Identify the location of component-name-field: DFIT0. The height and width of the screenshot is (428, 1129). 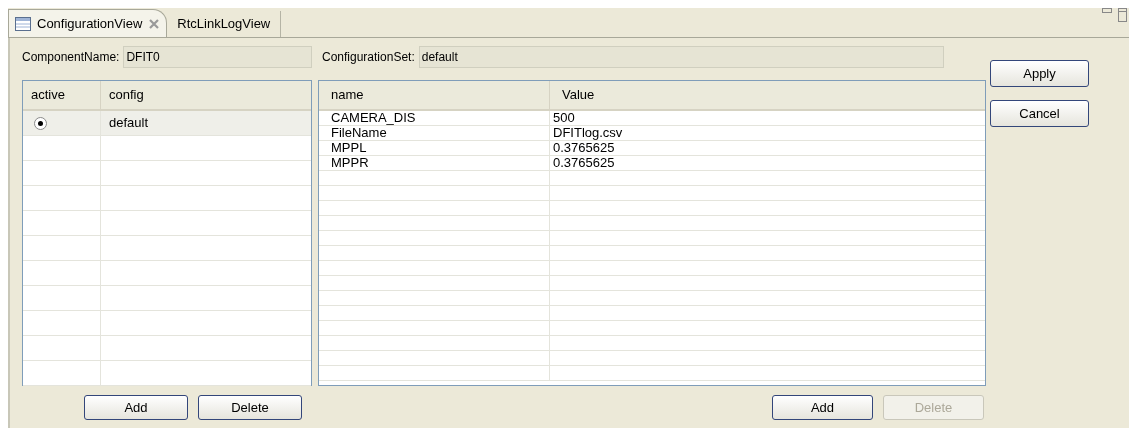
(217, 57).